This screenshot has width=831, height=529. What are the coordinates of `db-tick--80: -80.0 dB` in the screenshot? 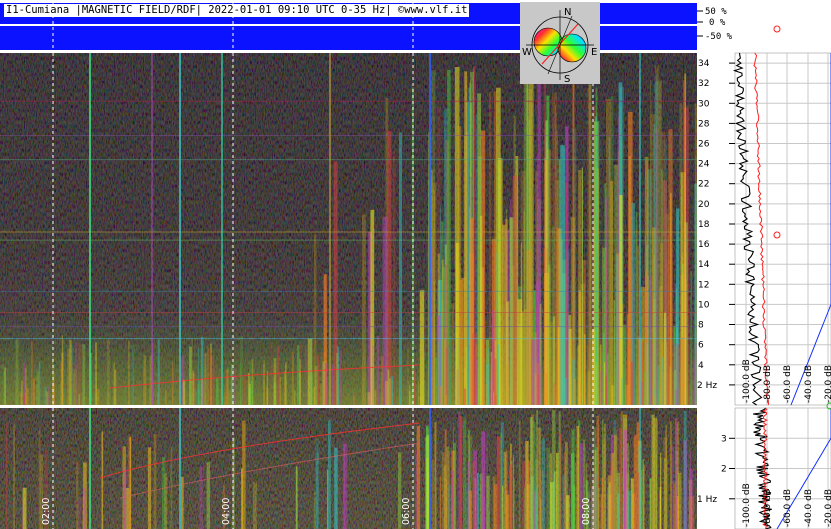 It's located at (768, 384).